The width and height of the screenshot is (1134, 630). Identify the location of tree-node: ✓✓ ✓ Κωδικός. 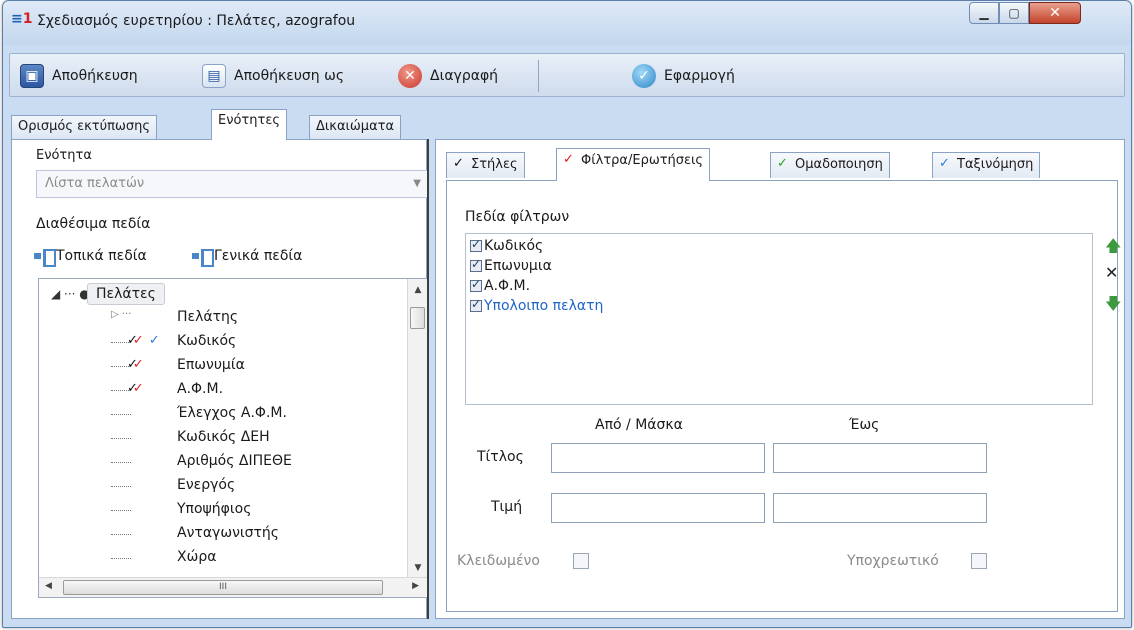
(219, 343).